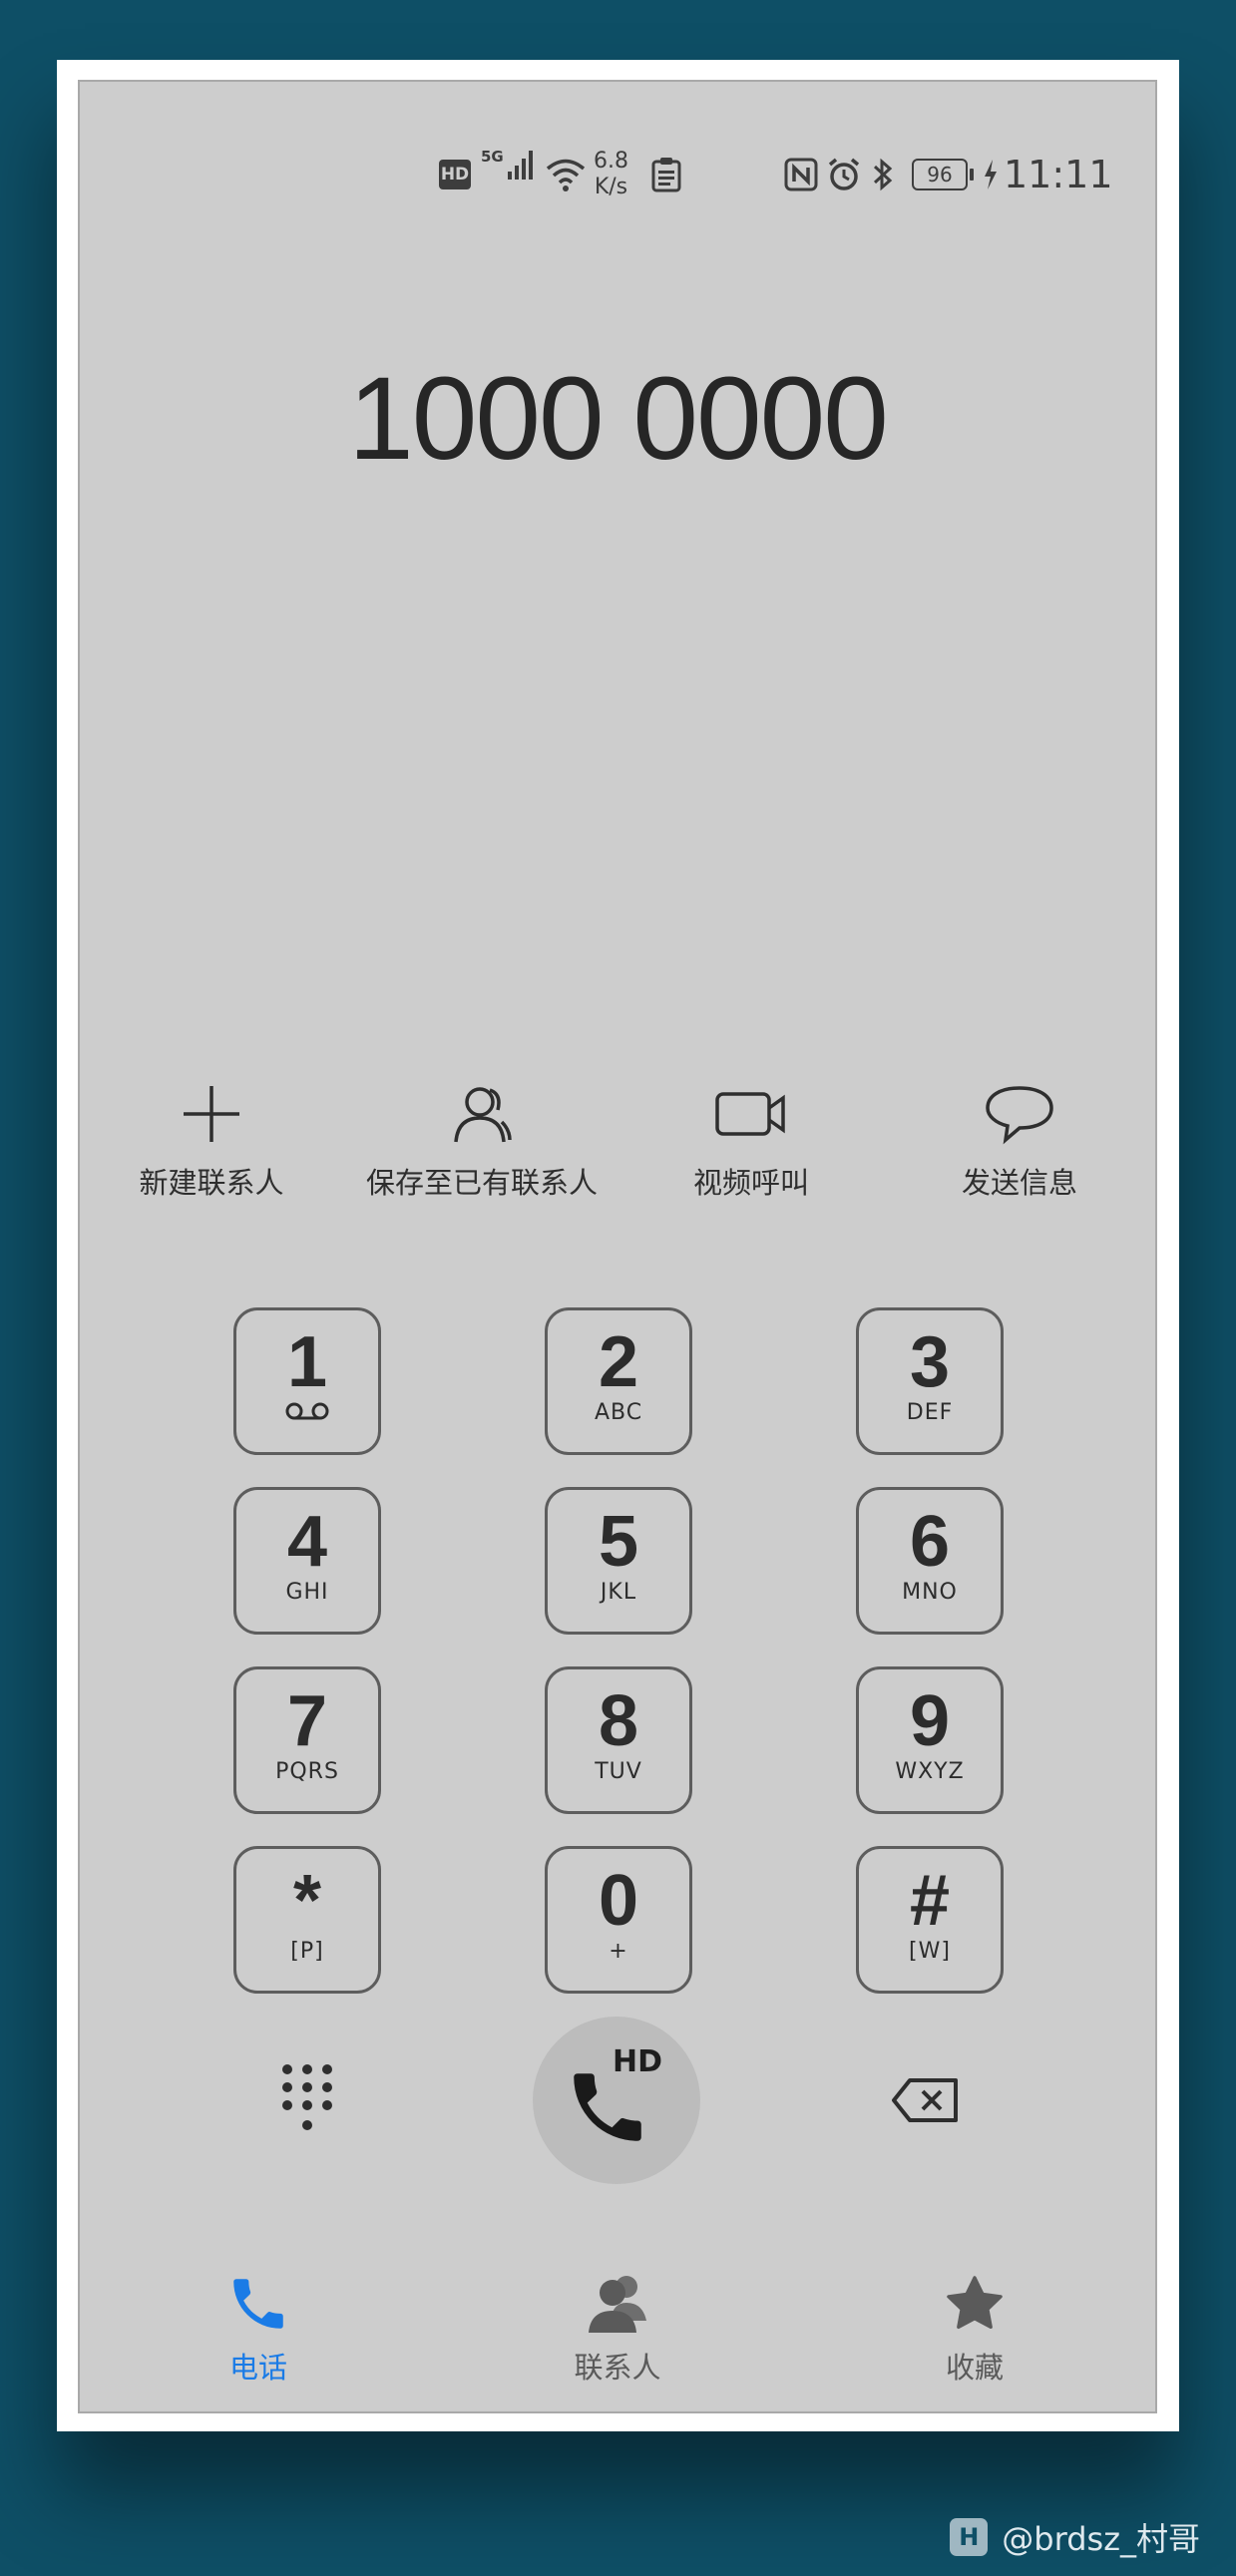 This screenshot has width=1236, height=2576. I want to click on key-9: 9 WXYZ, so click(930, 1740).